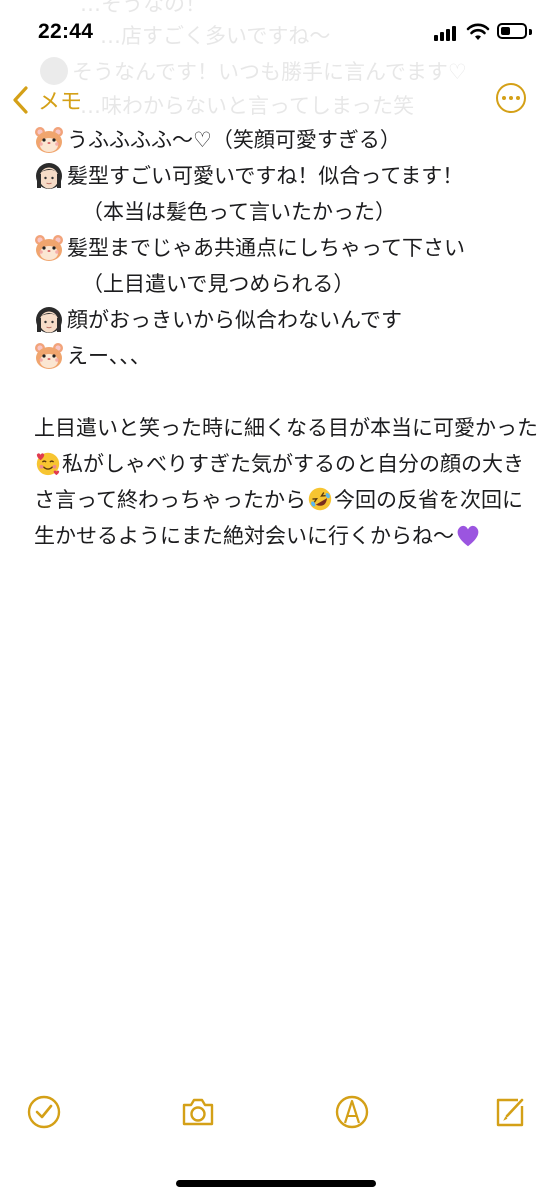  I want to click on battery-tip, so click(530, 32).